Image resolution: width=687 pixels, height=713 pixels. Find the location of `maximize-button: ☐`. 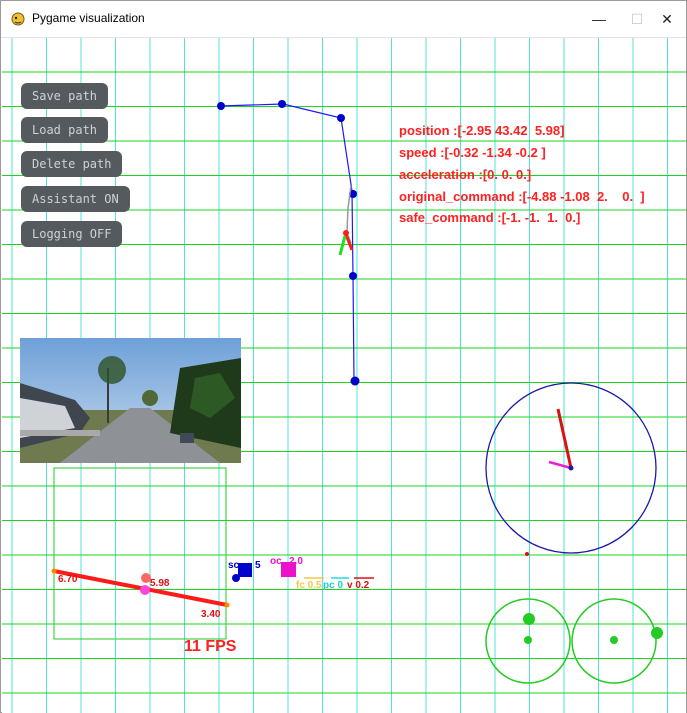

maximize-button: ☐ is located at coordinates (637, 19).